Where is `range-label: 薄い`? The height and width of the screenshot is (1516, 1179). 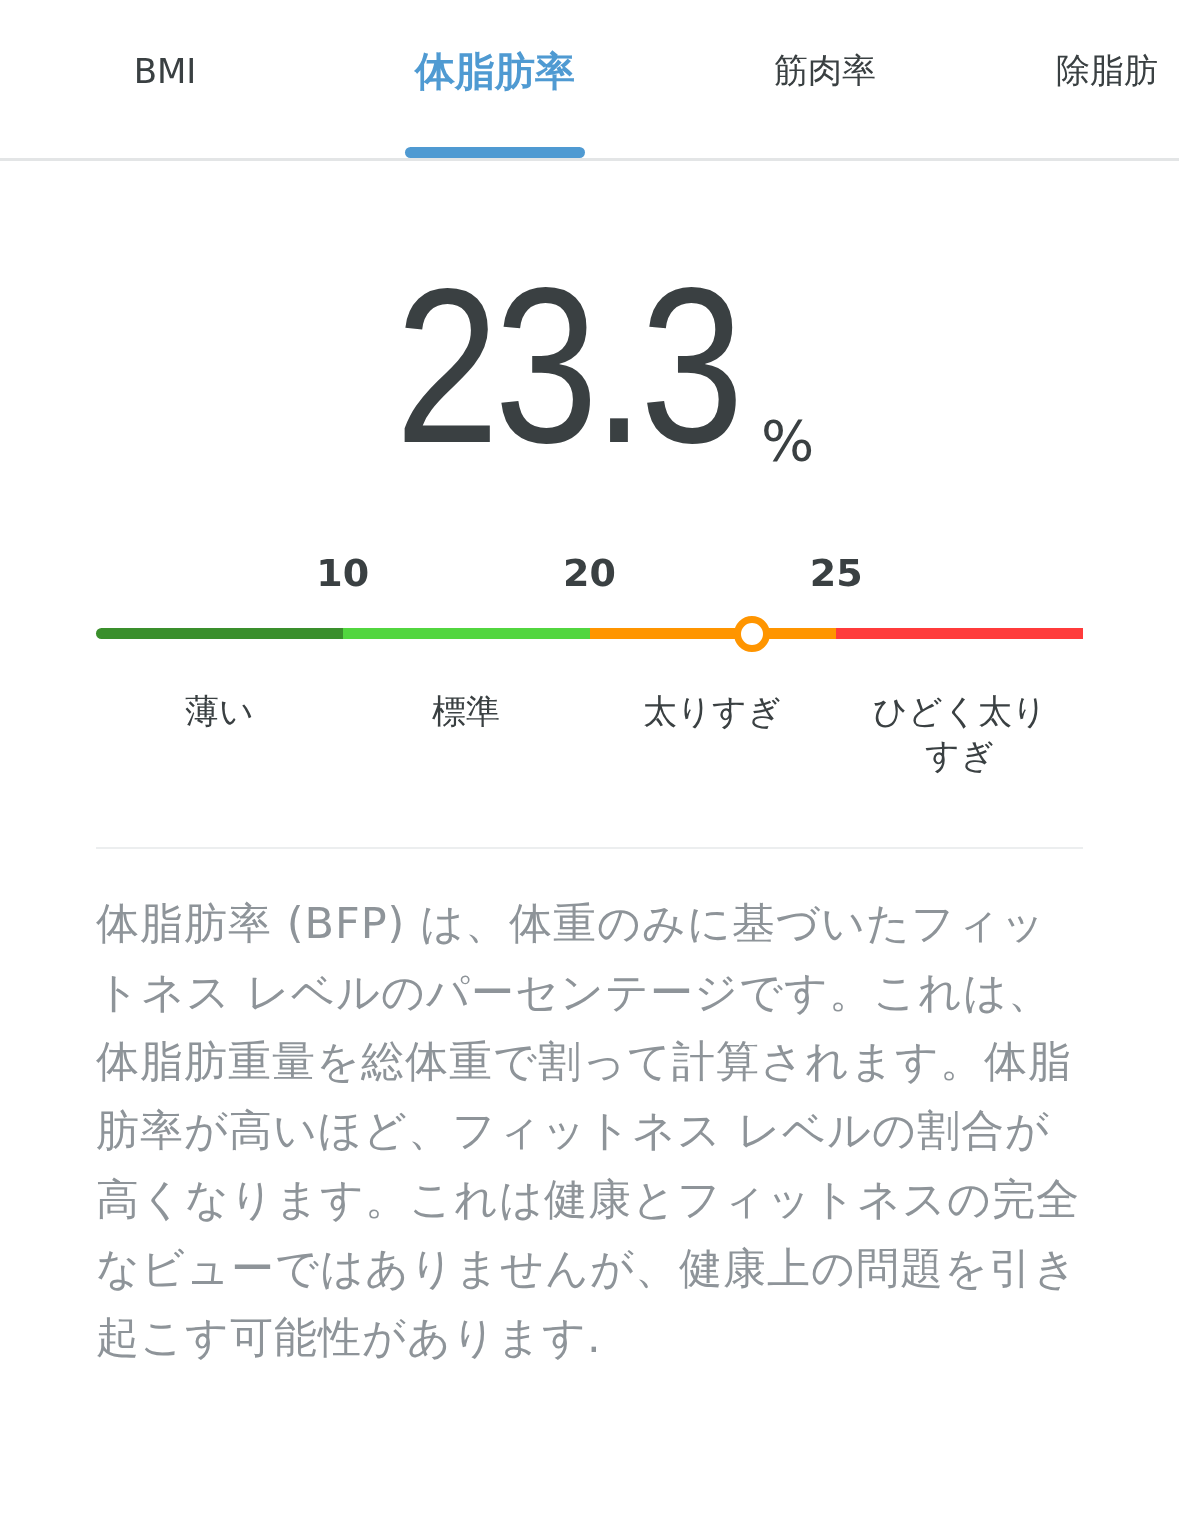
range-label: 薄い is located at coordinates (219, 711).